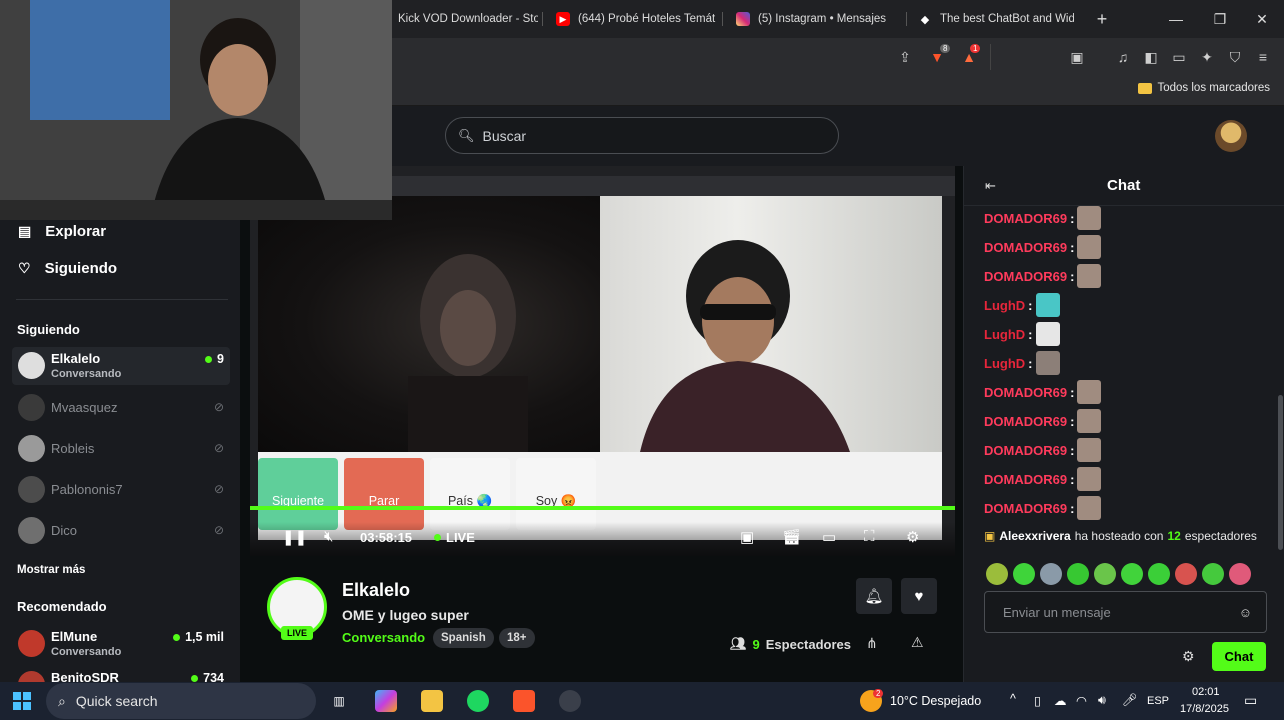 This screenshot has width=1284, height=720. Describe the element at coordinates (556, 494) in the screenshot. I see `gender-button: Soy 😡` at that location.